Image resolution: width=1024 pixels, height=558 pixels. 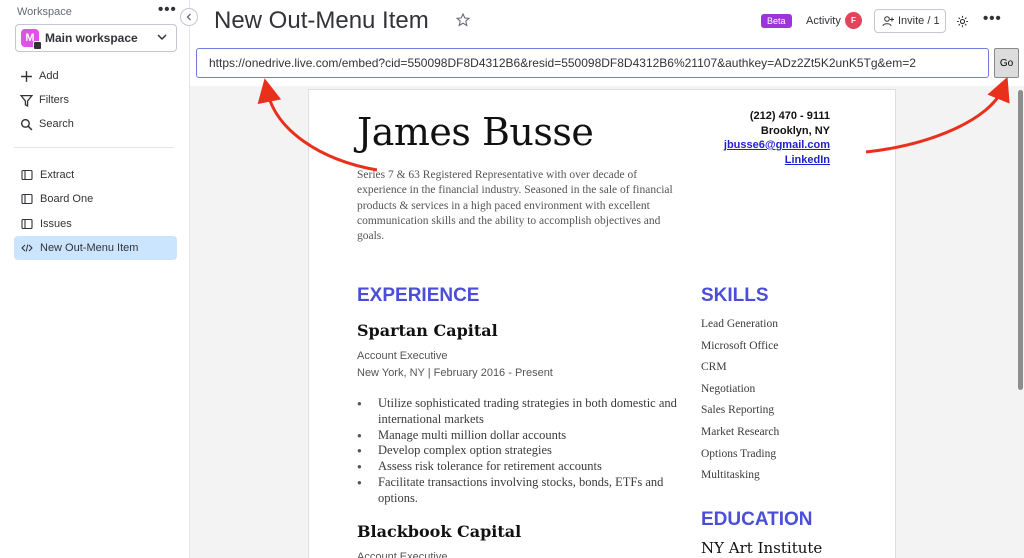 I want to click on experience-heading: EXPERIENCE, so click(x=418, y=295).